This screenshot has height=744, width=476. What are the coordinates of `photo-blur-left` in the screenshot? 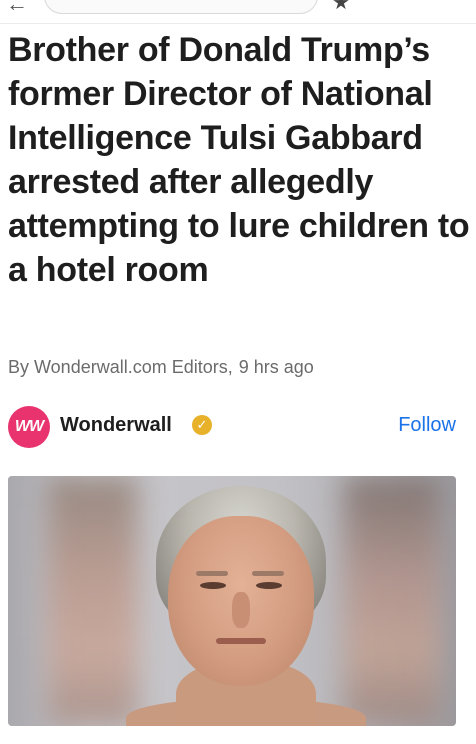 It's located at (93, 601).